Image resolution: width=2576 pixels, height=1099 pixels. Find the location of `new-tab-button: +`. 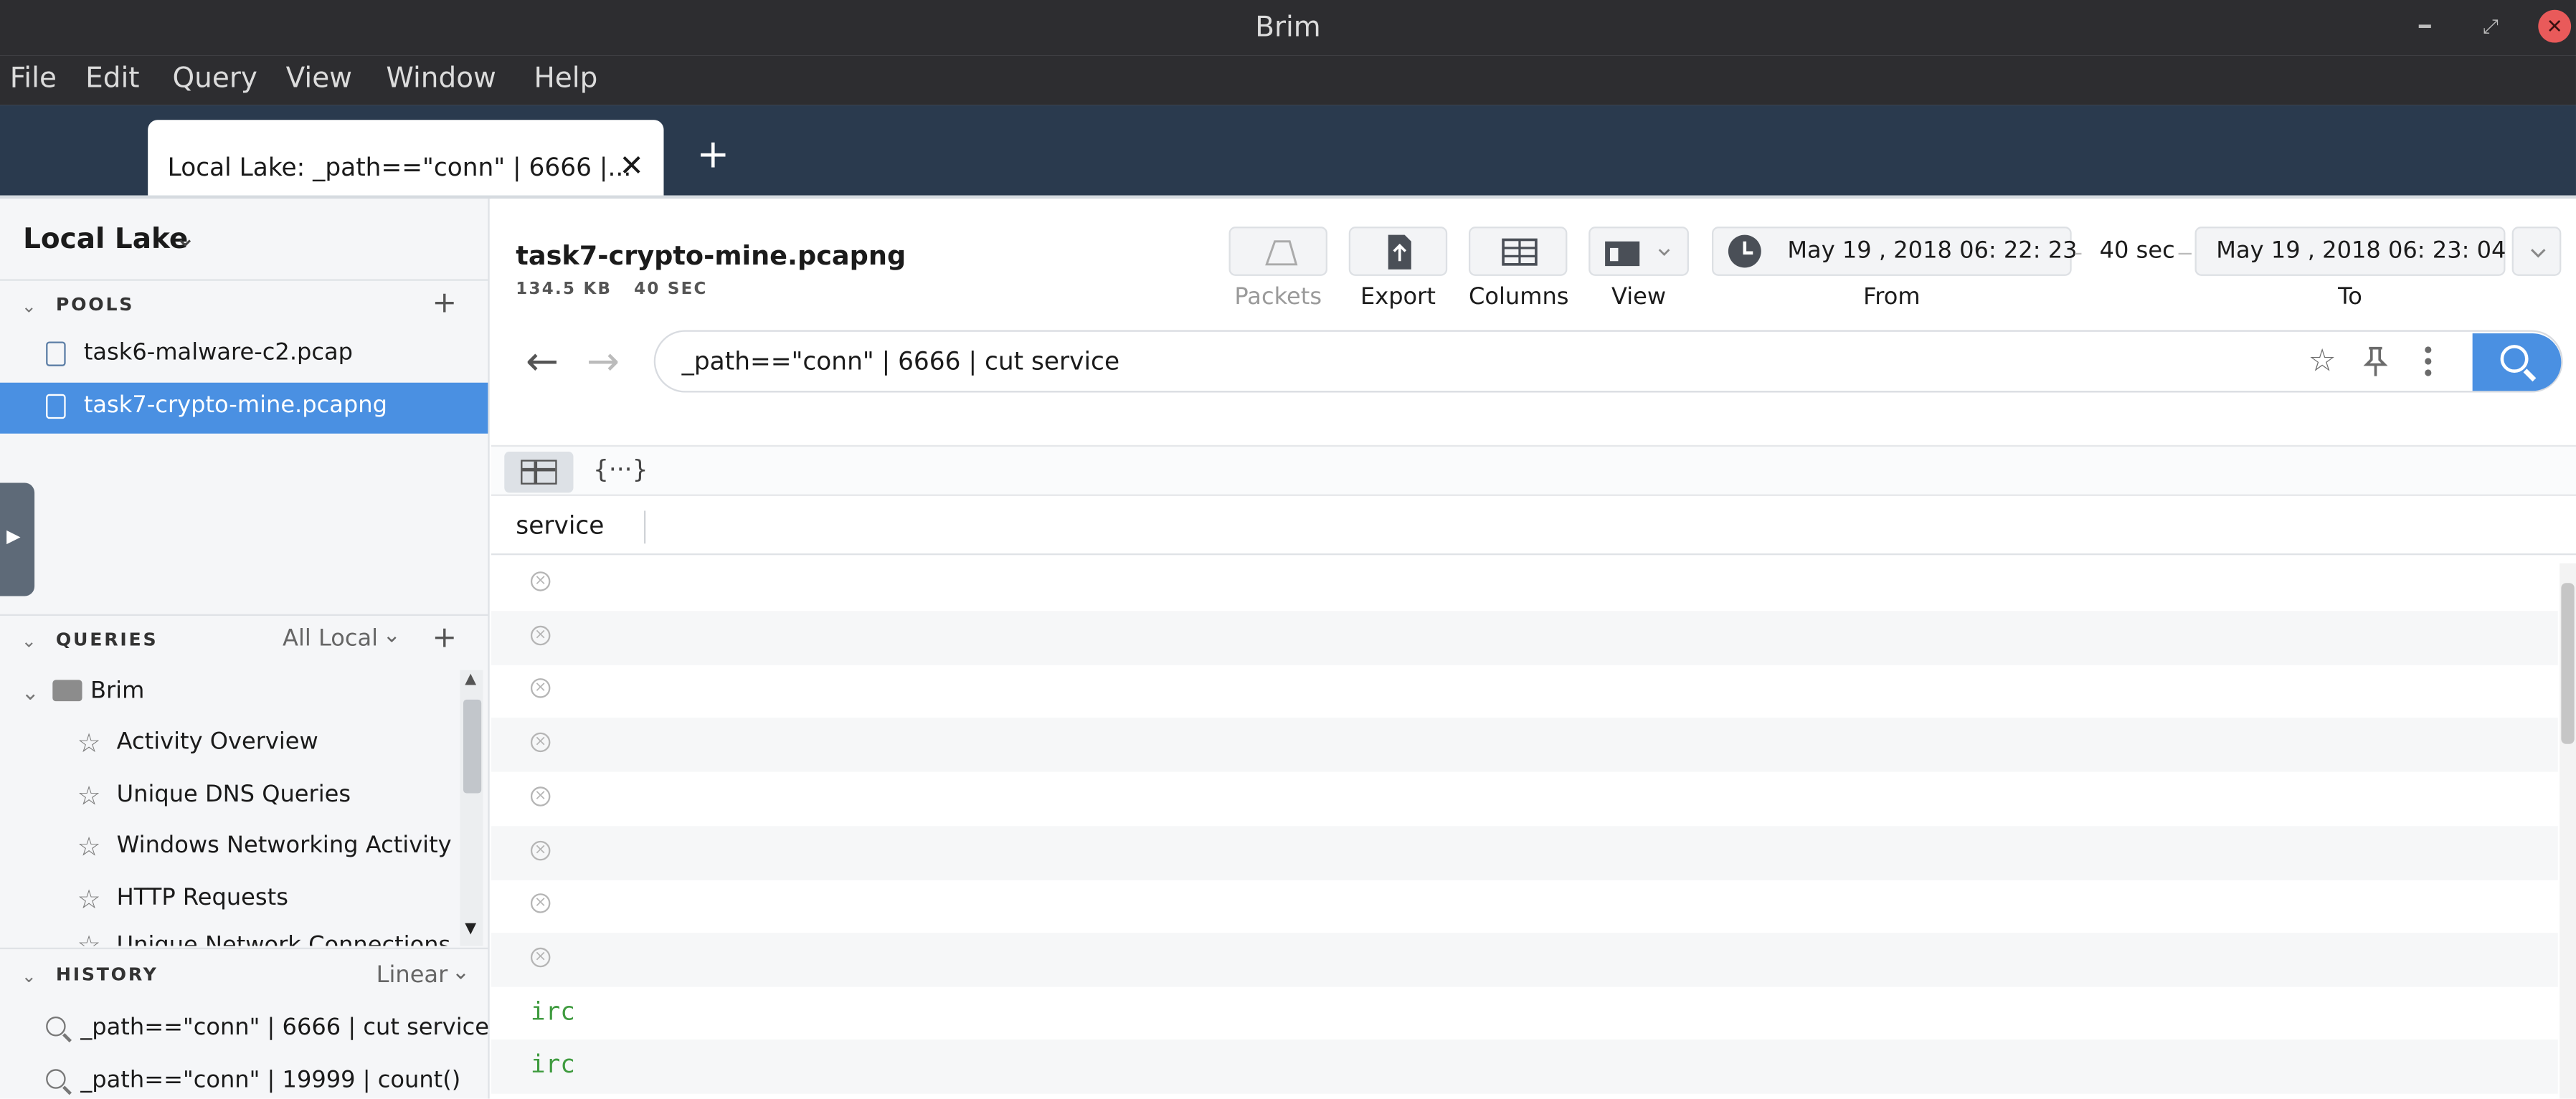

new-tab-button: + is located at coordinates (712, 154).